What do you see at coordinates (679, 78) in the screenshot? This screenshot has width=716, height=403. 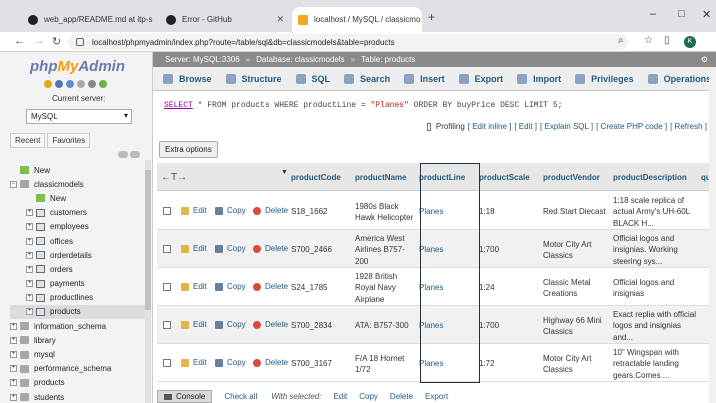 I see `tab-operations: Operations` at bounding box center [679, 78].